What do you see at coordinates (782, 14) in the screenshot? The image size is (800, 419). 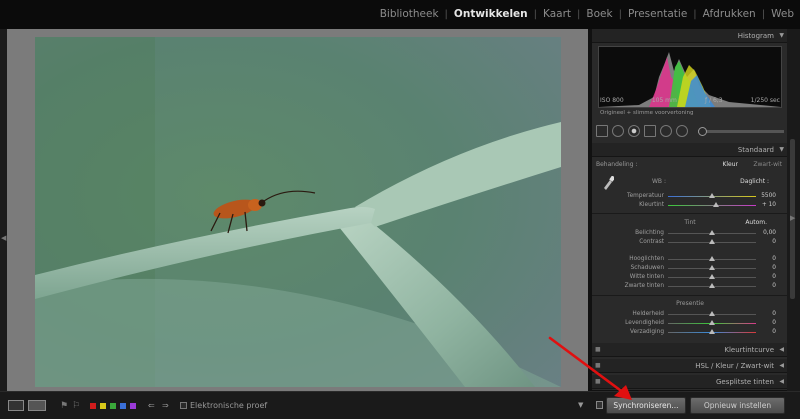 I see `module-web: Web` at bounding box center [782, 14].